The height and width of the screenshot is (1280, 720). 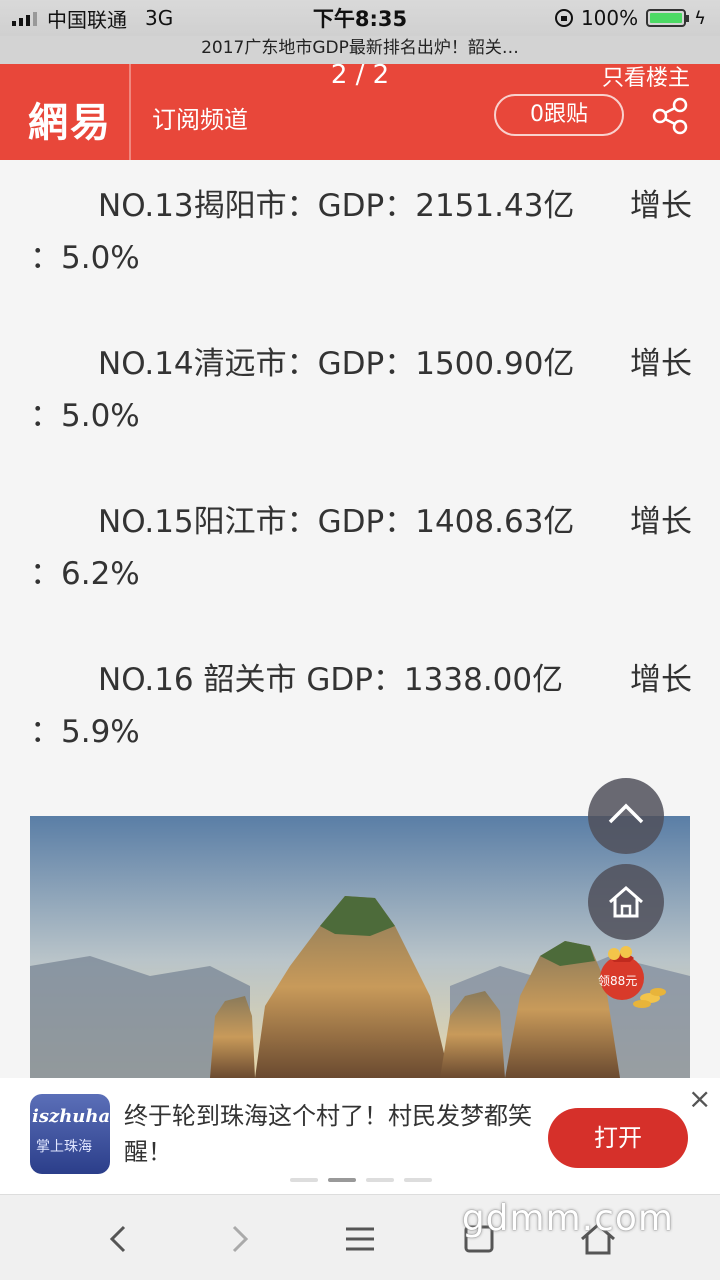 What do you see at coordinates (618, 981) in the screenshot?
I see `red-packet-label: 领88元` at bounding box center [618, 981].